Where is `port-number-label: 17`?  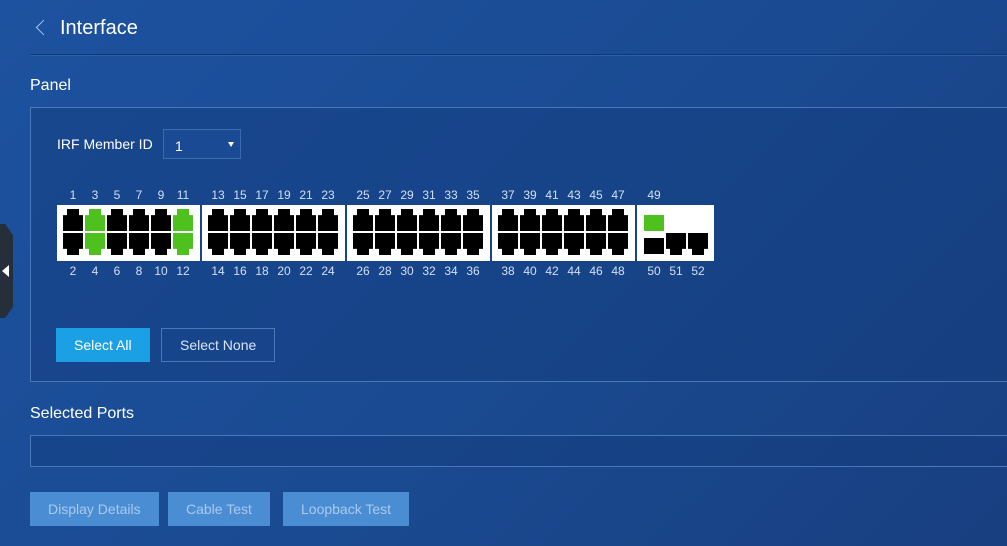 port-number-label: 17 is located at coordinates (262, 195).